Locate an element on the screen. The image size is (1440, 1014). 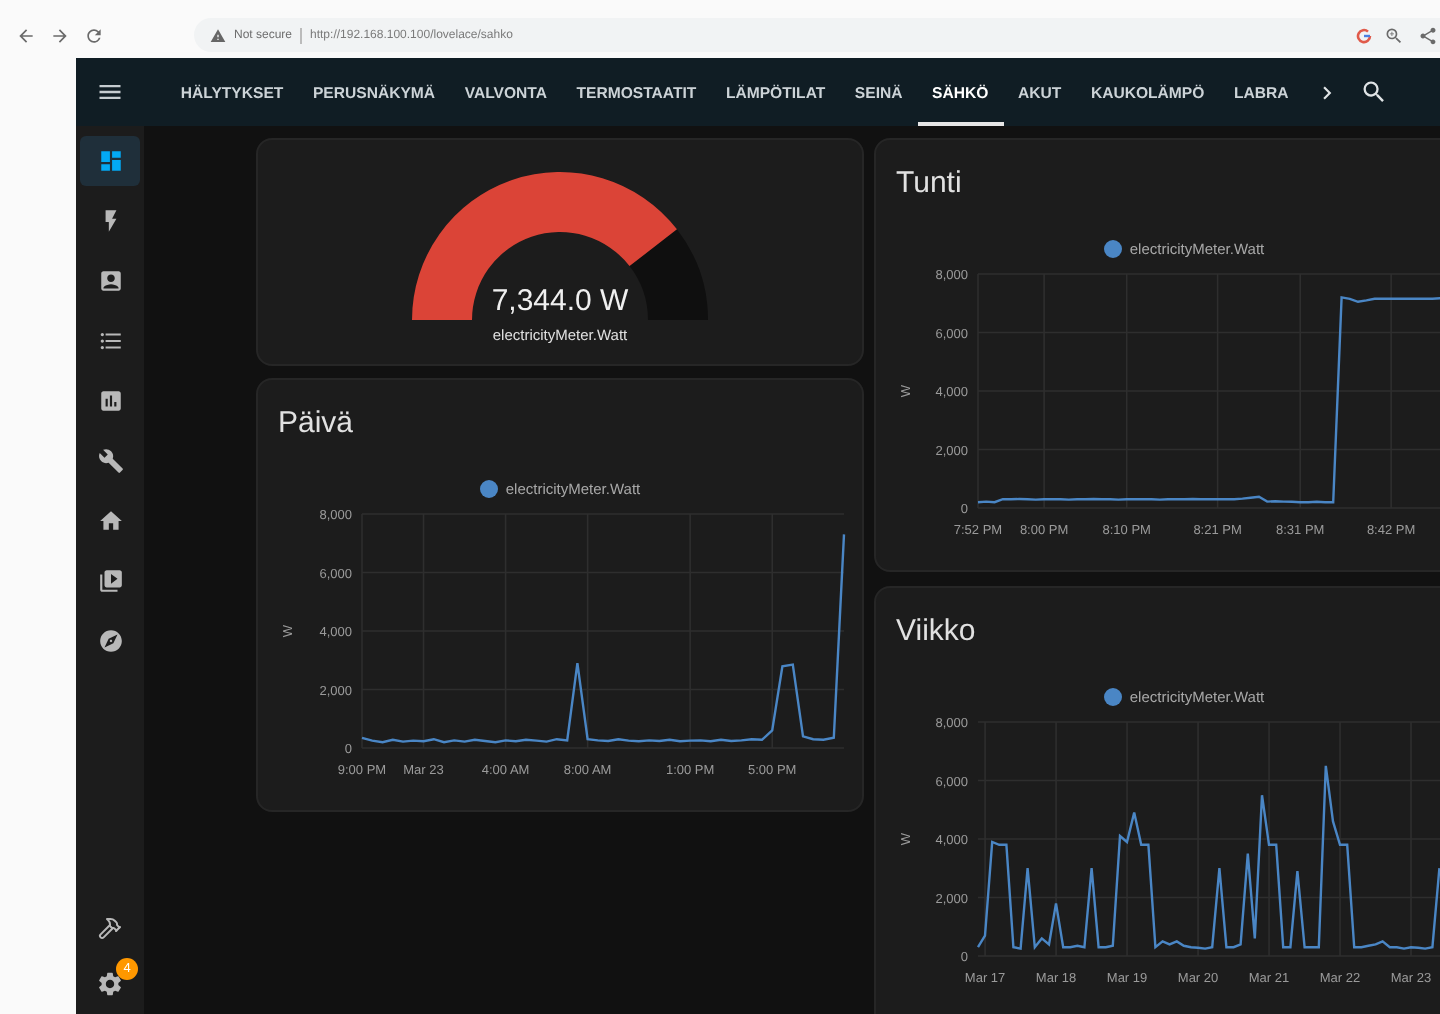
dashboard-icon is located at coordinates (110, 161).